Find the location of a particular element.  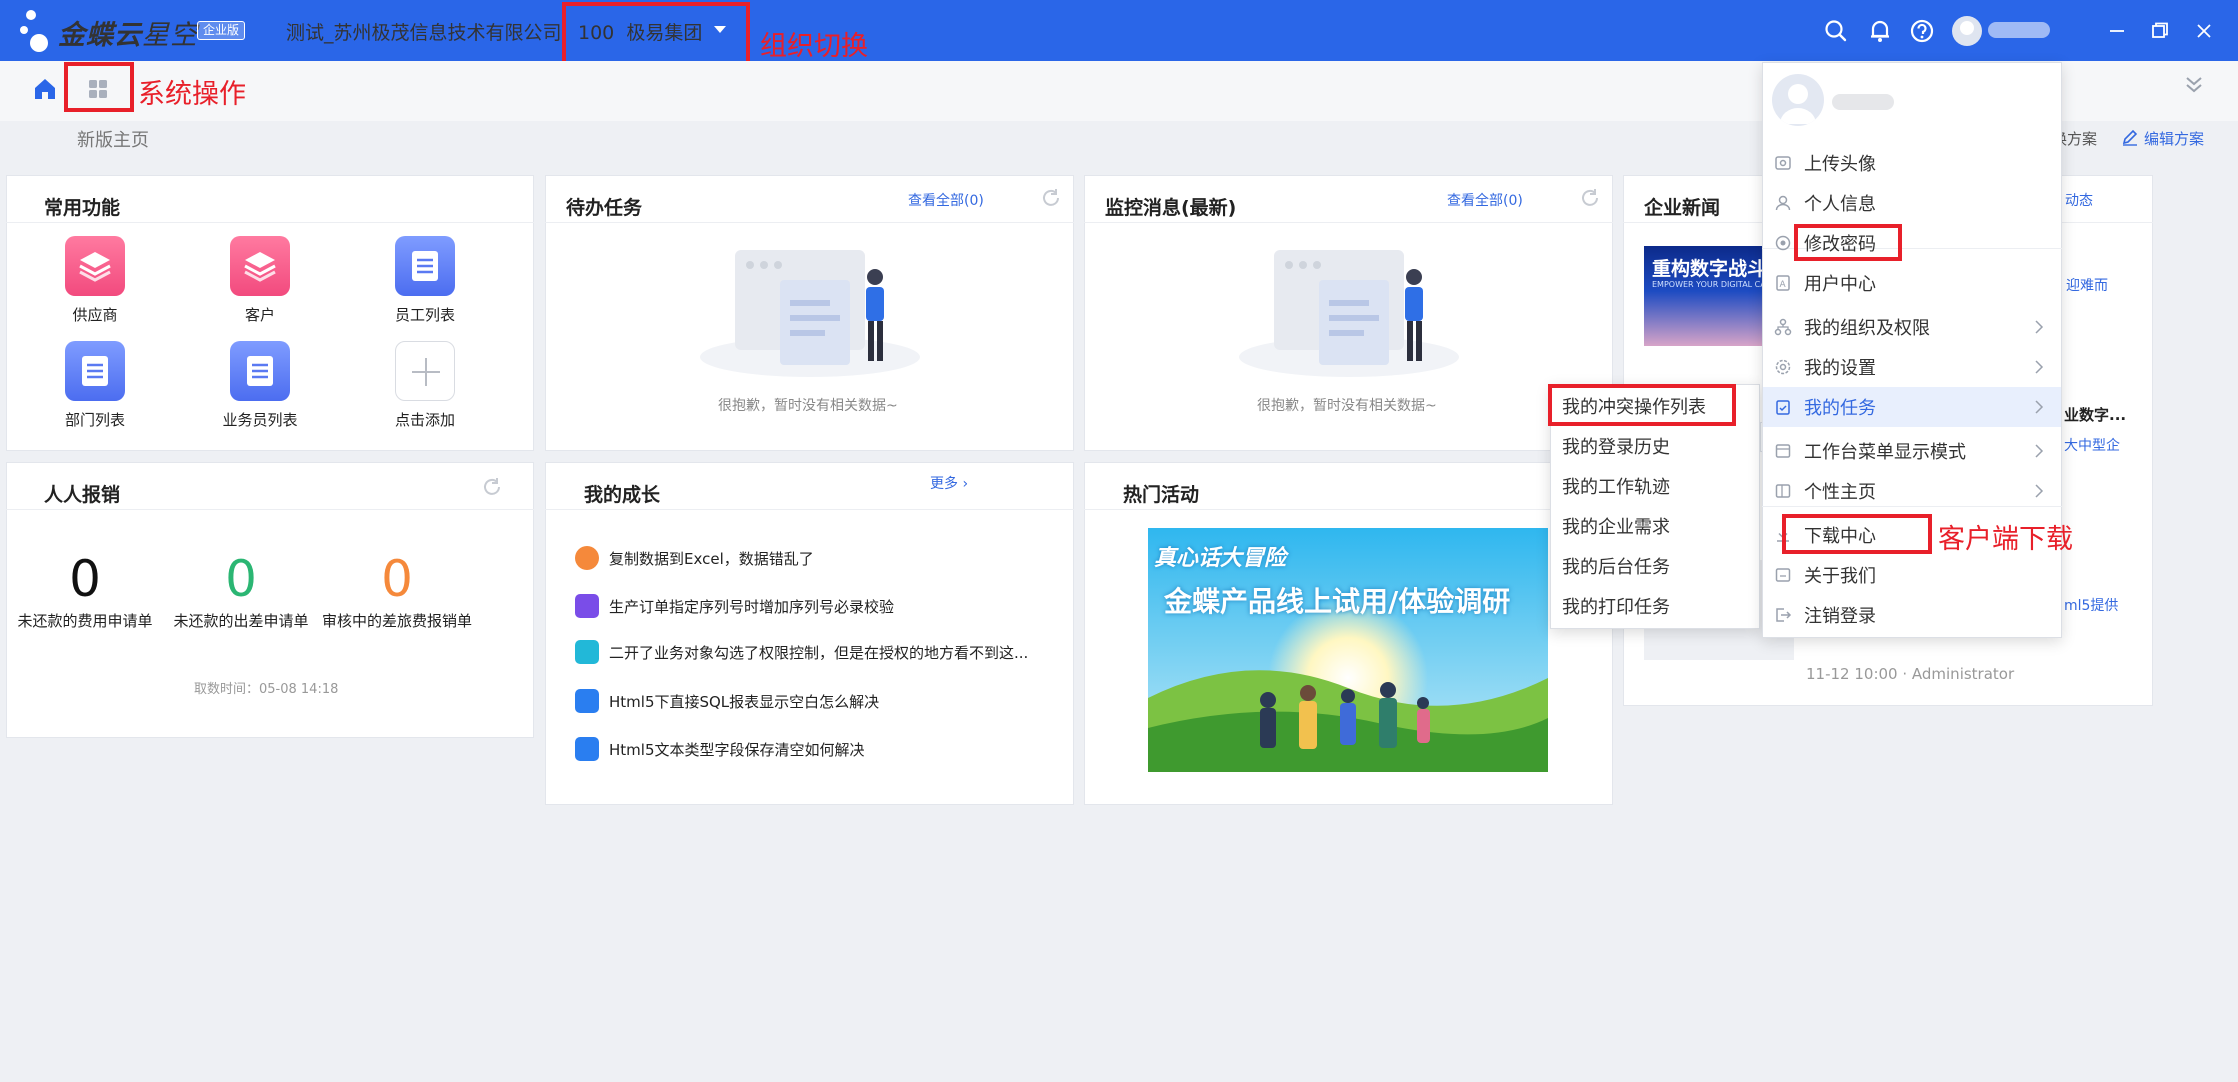

func-salesman-list: 业务员列表 is located at coordinates (260, 385).